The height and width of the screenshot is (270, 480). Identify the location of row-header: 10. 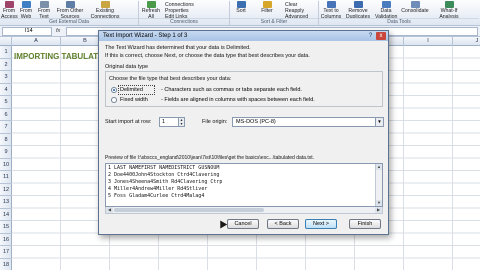
(6, 165).